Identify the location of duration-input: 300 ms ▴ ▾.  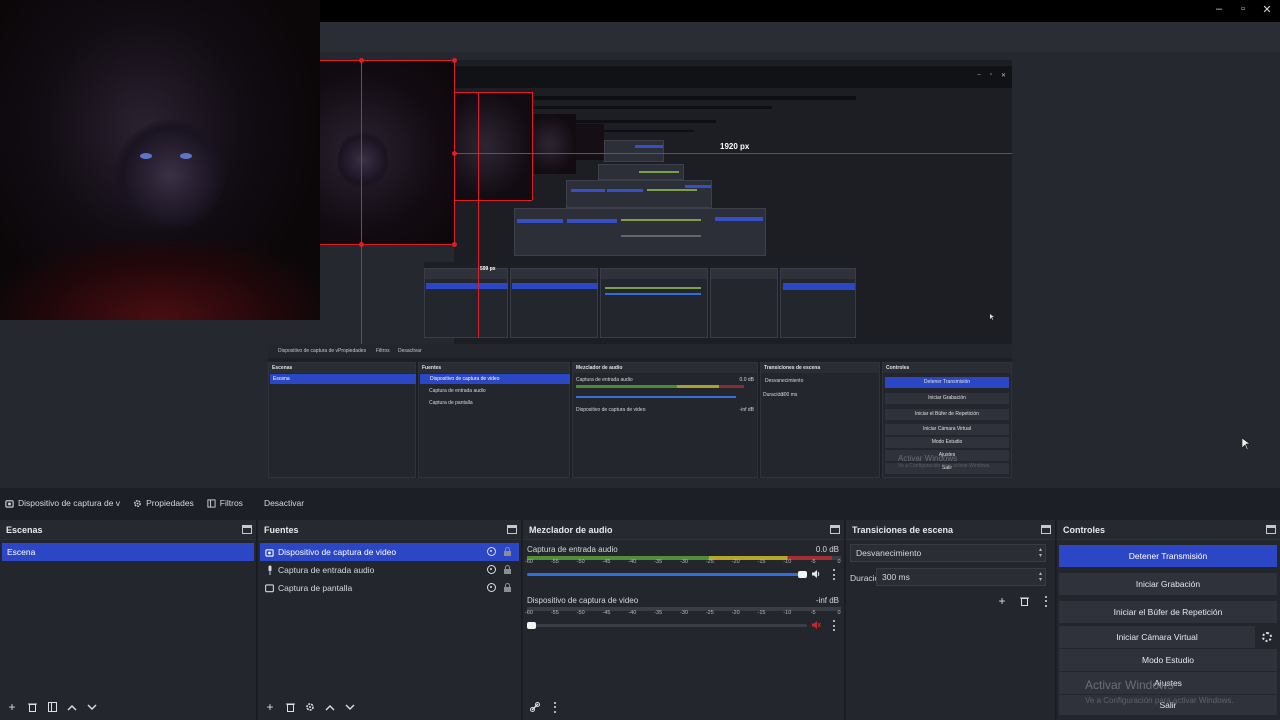
(961, 577).